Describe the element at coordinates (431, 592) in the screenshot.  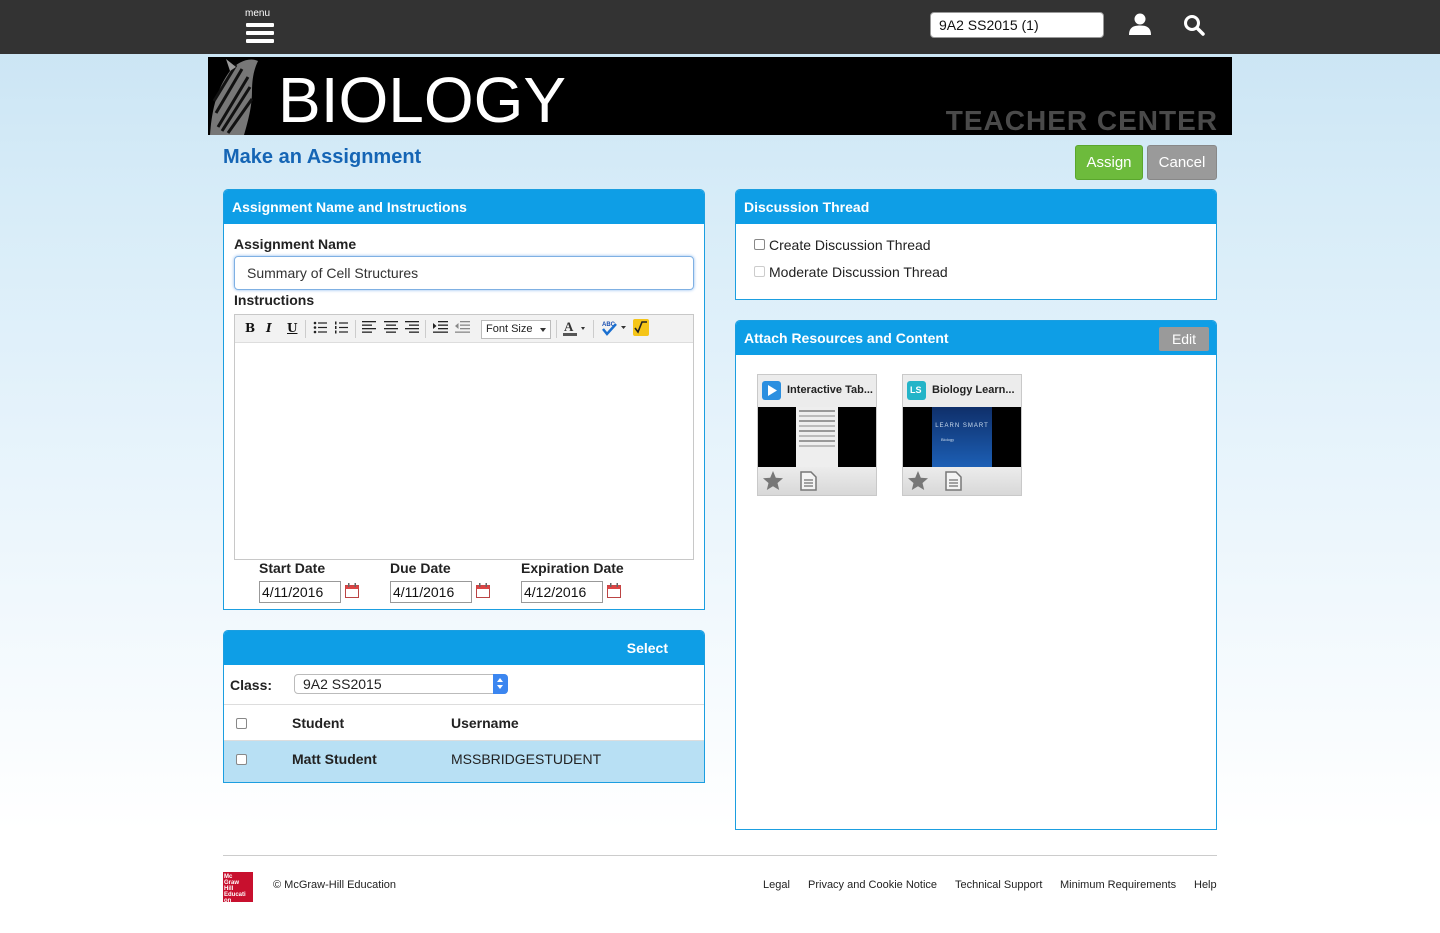
I see `due-date-input: 4/11/2016` at that location.